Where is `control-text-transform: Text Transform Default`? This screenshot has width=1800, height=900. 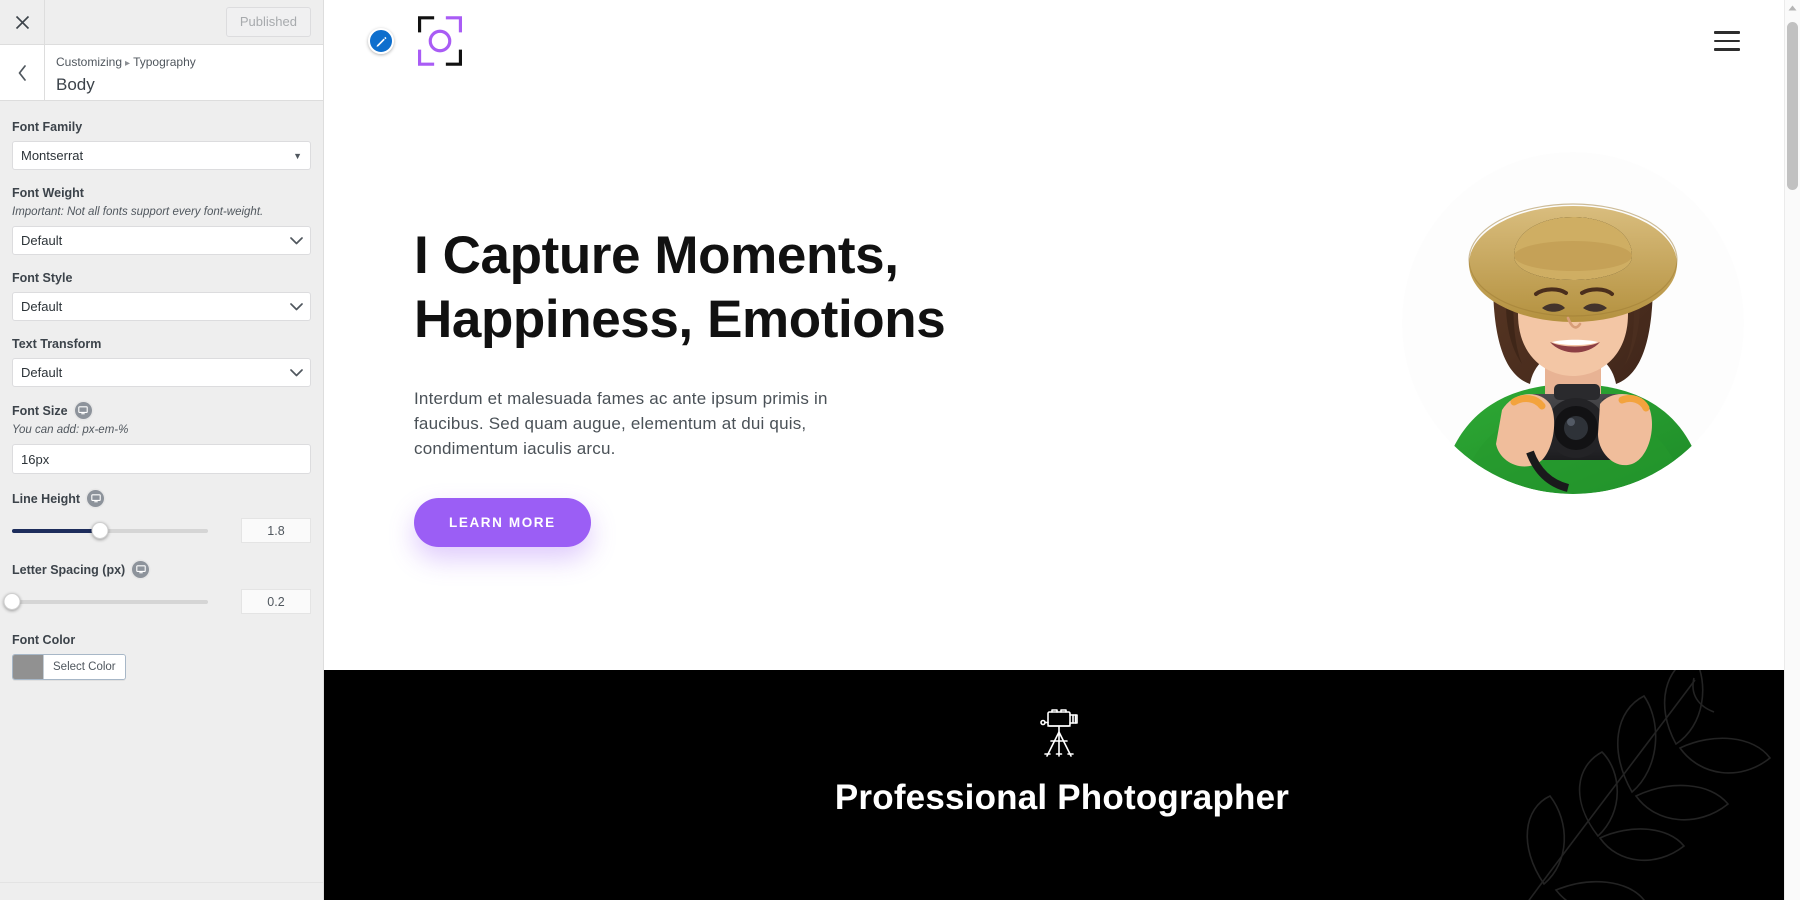 control-text-transform: Text Transform Default is located at coordinates (161, 361).